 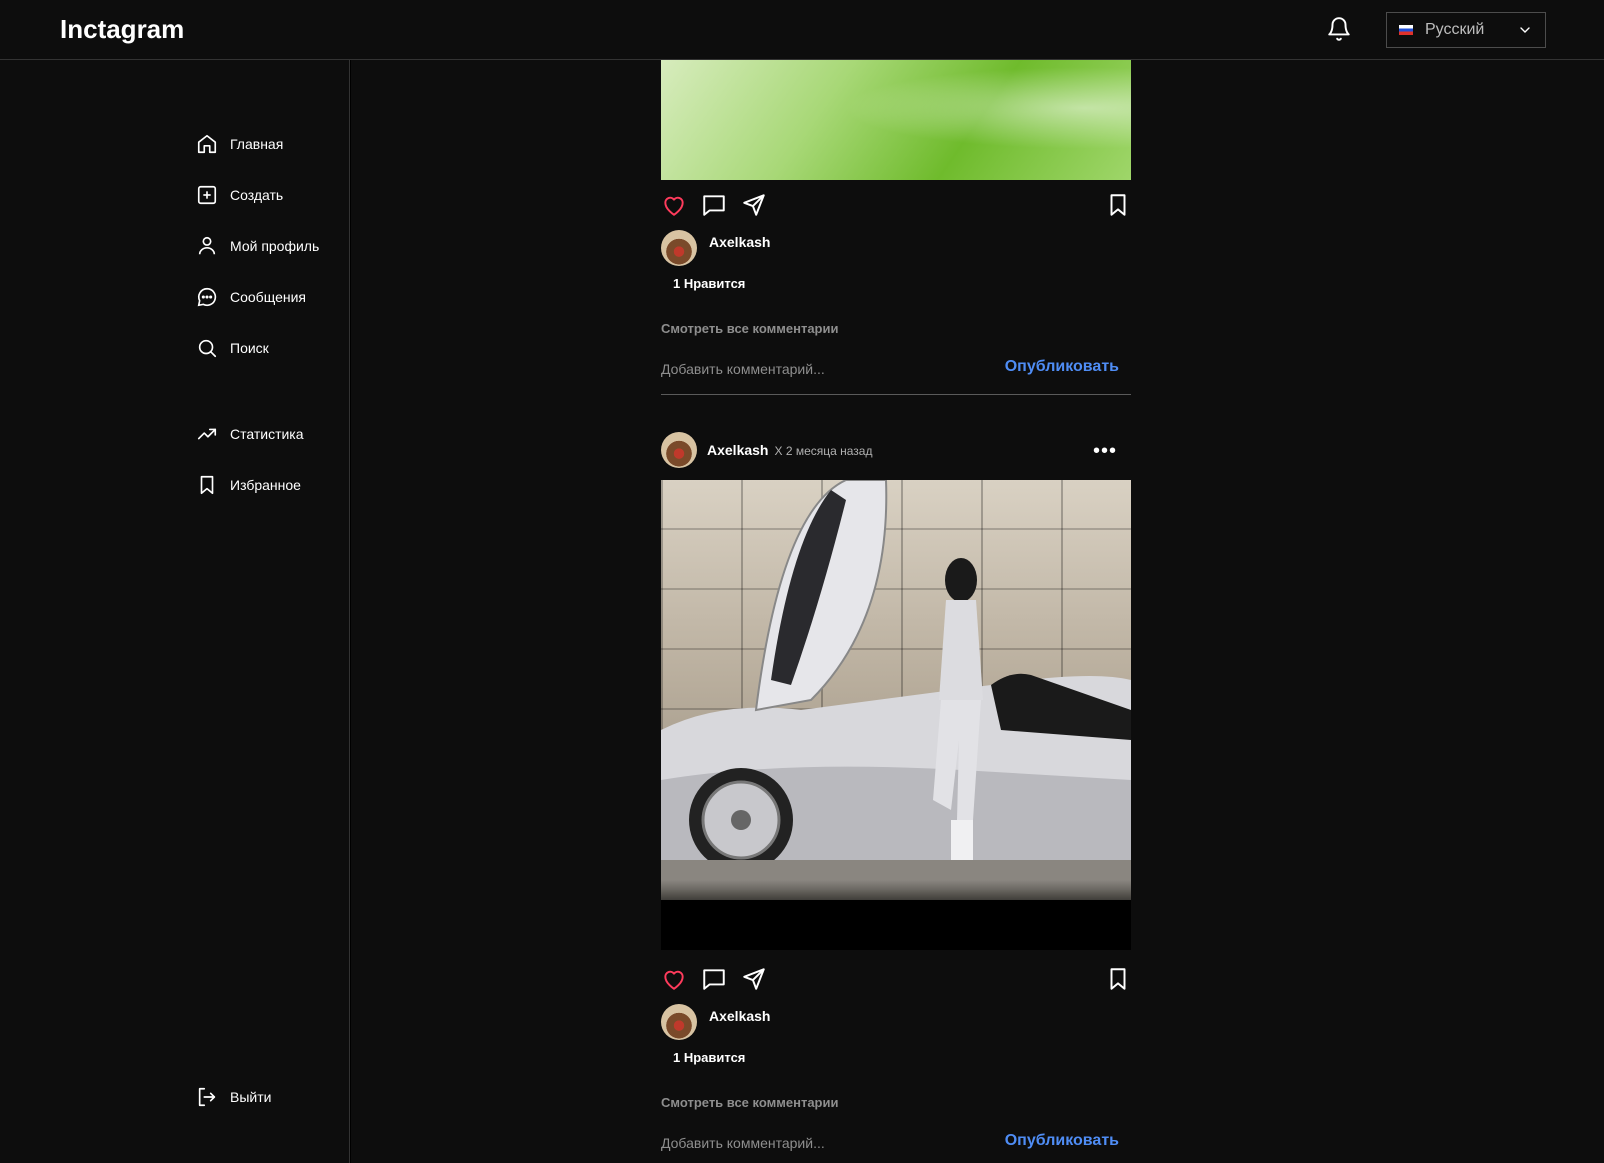 I want to click on sidebar-item-profile: Мой профиль, so click(x=257, y=246).